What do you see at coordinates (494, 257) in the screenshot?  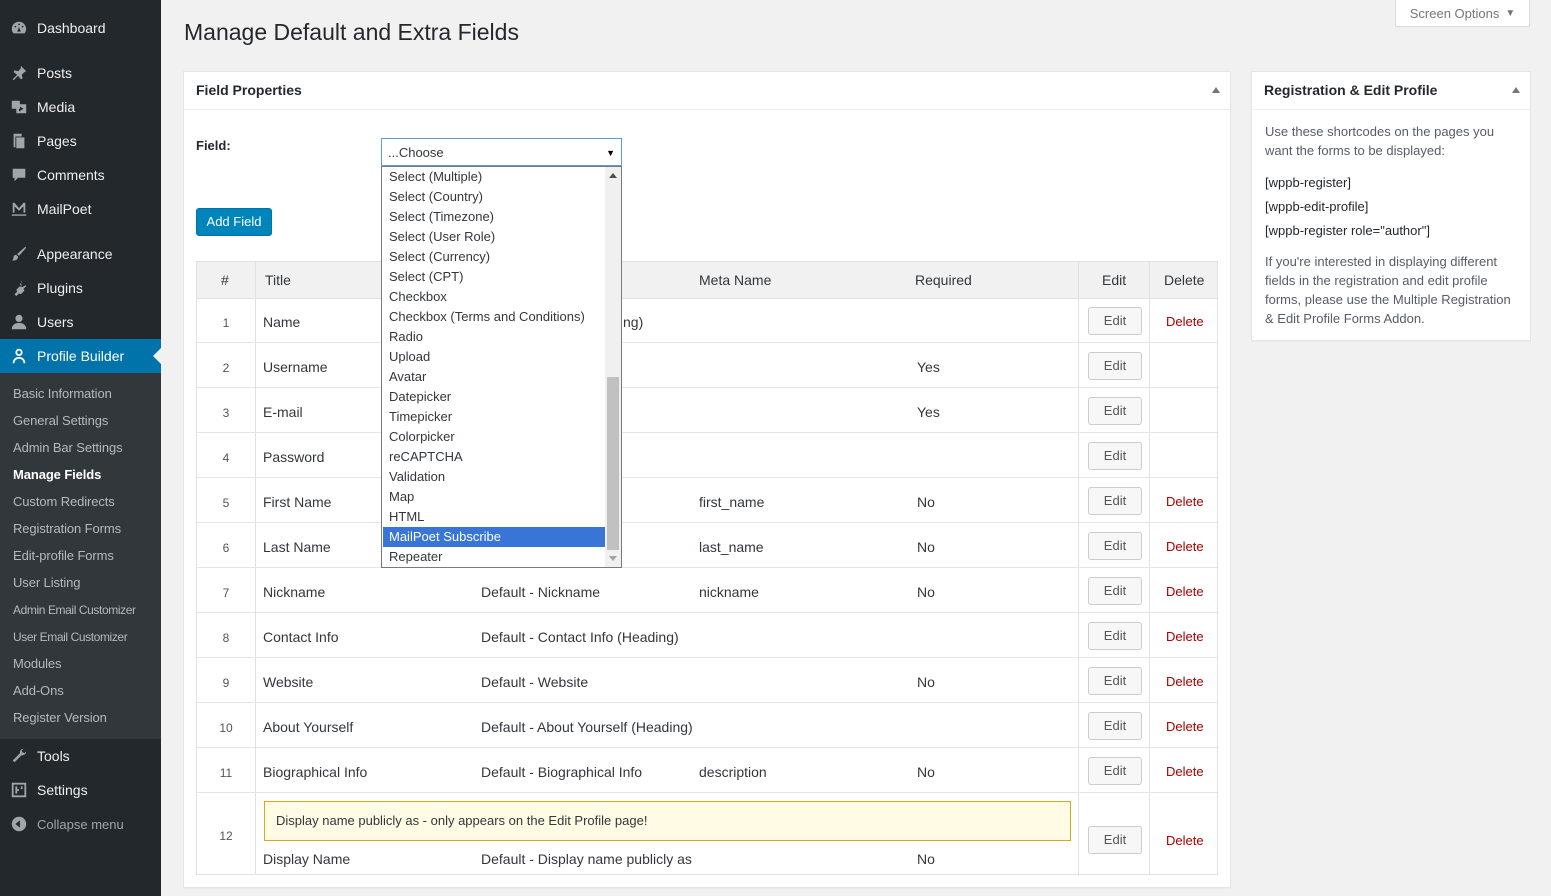 I see `dropdown-option: Select (Currency)` at bounding box center [494, 257].